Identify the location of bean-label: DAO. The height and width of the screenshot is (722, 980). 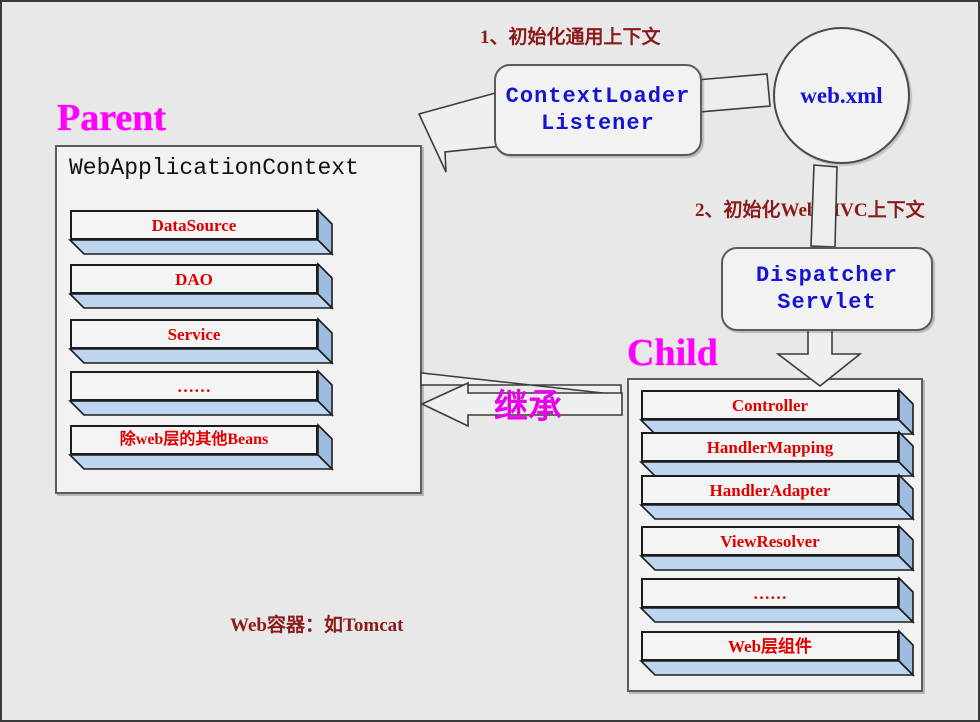
(194, 279).